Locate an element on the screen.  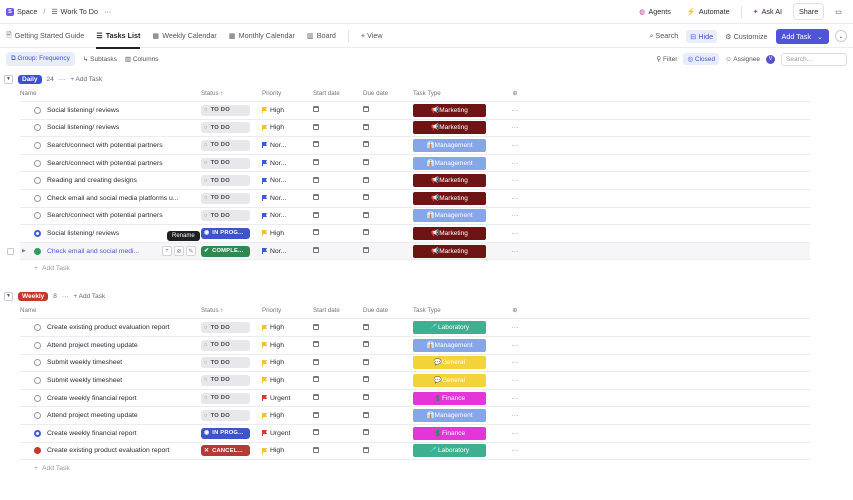
group-tag: Daily is located at coordinates (30, 79).